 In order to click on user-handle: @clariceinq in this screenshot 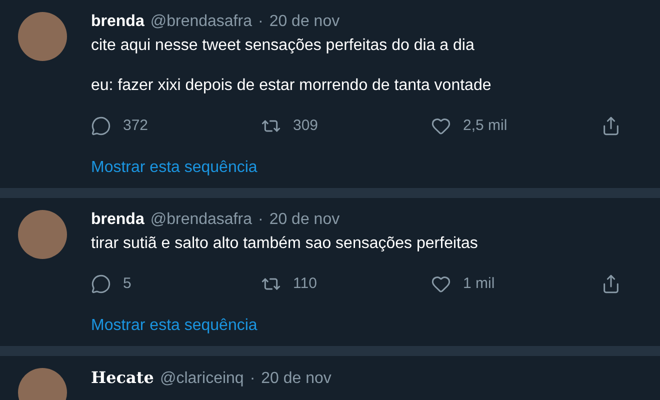, I will do `click(202, 379)`.